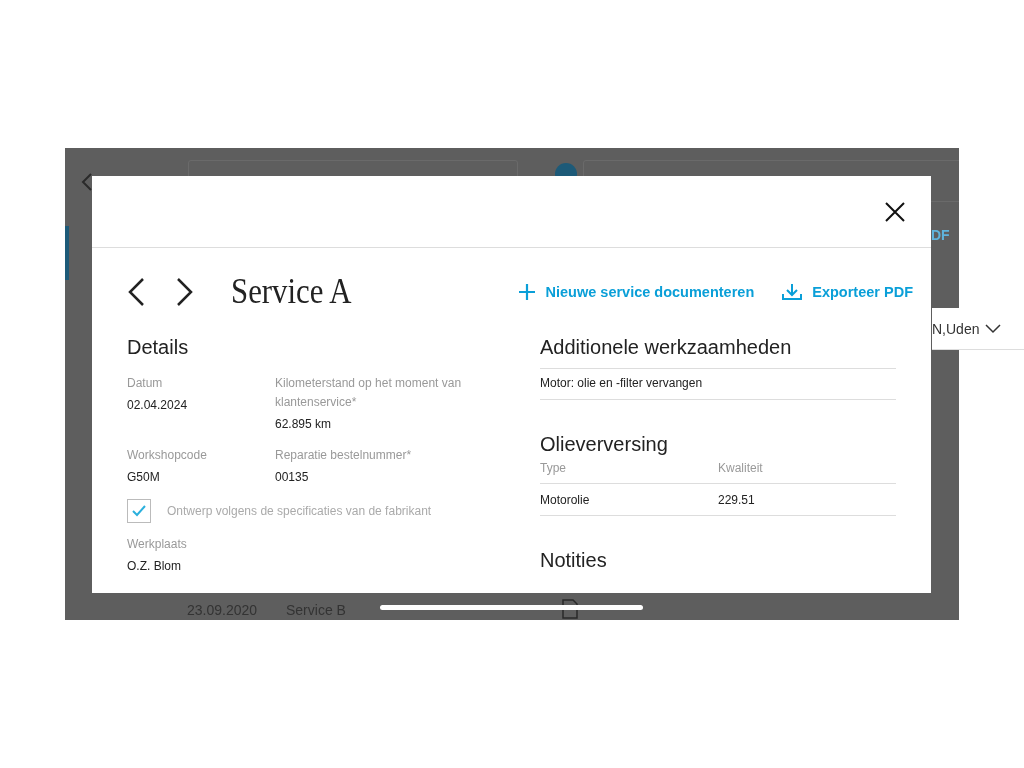  I want to click on close-icon, so click(895, 211).